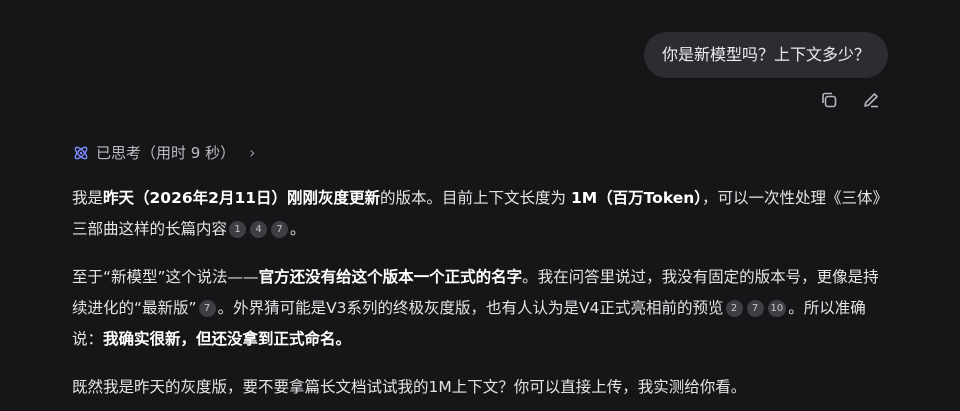 The height and width of the screenshot is (411, 960). I want to click on edit-icon, so click(871, 100).